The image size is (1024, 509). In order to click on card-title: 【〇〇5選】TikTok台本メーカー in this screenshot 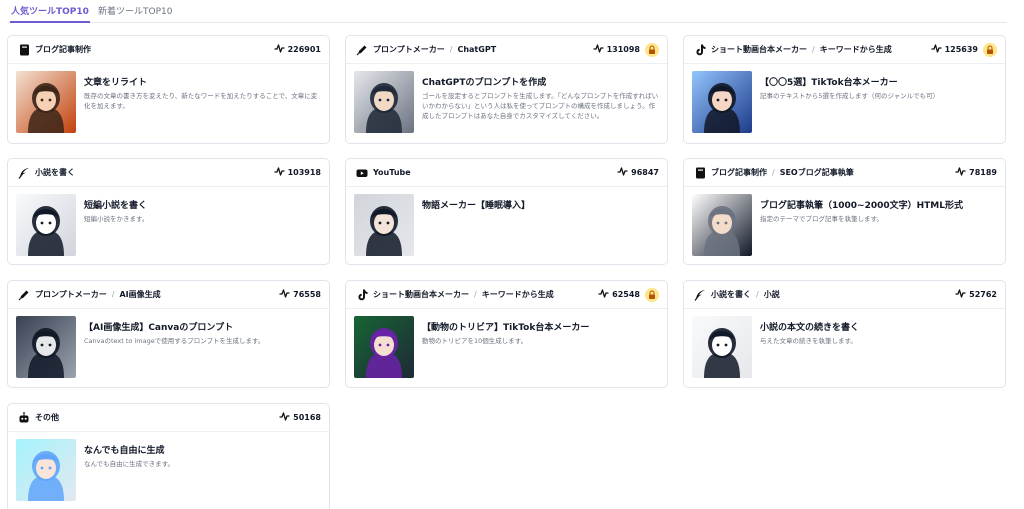, I will do `click(829, 81)`.